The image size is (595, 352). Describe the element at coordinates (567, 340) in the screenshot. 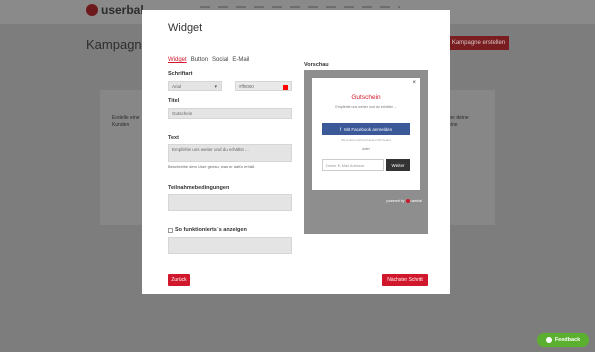

I see `feedback-label: Feedback` at that location.